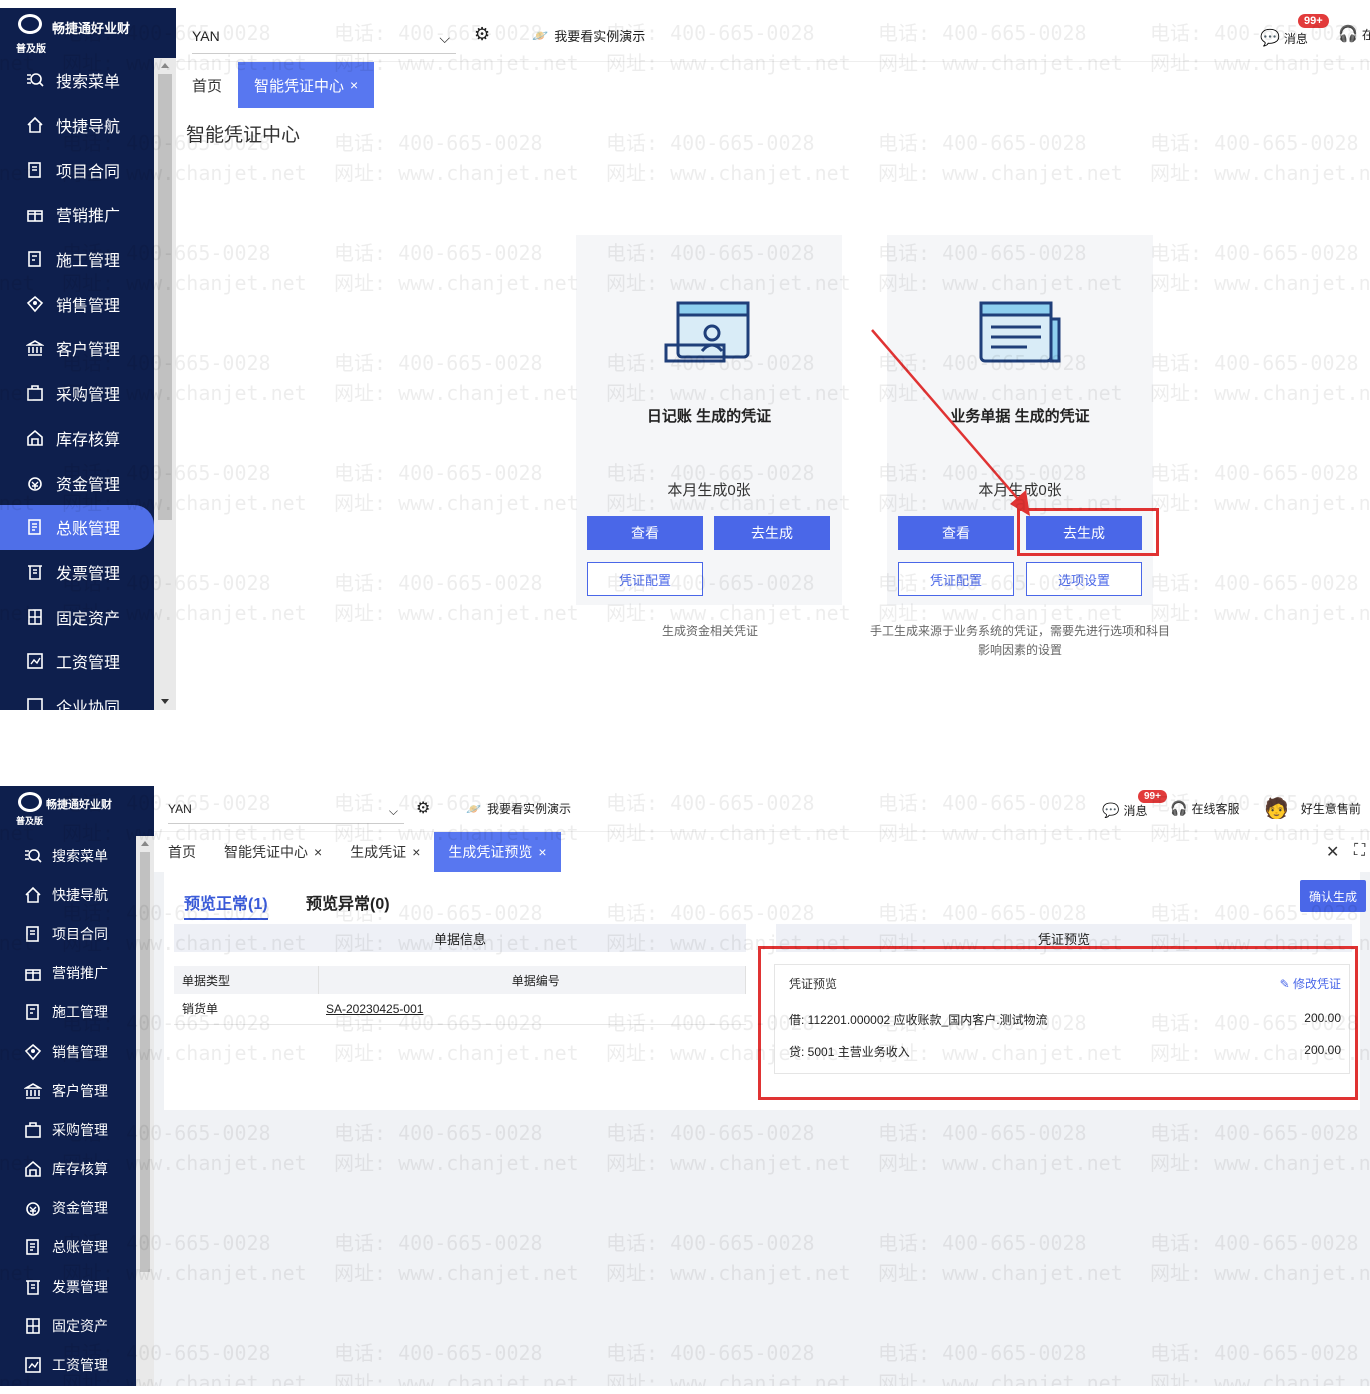 The image size is (1370, 1394). I want to click on tab-preview-error: 预览异常(0), so click(348, 902).